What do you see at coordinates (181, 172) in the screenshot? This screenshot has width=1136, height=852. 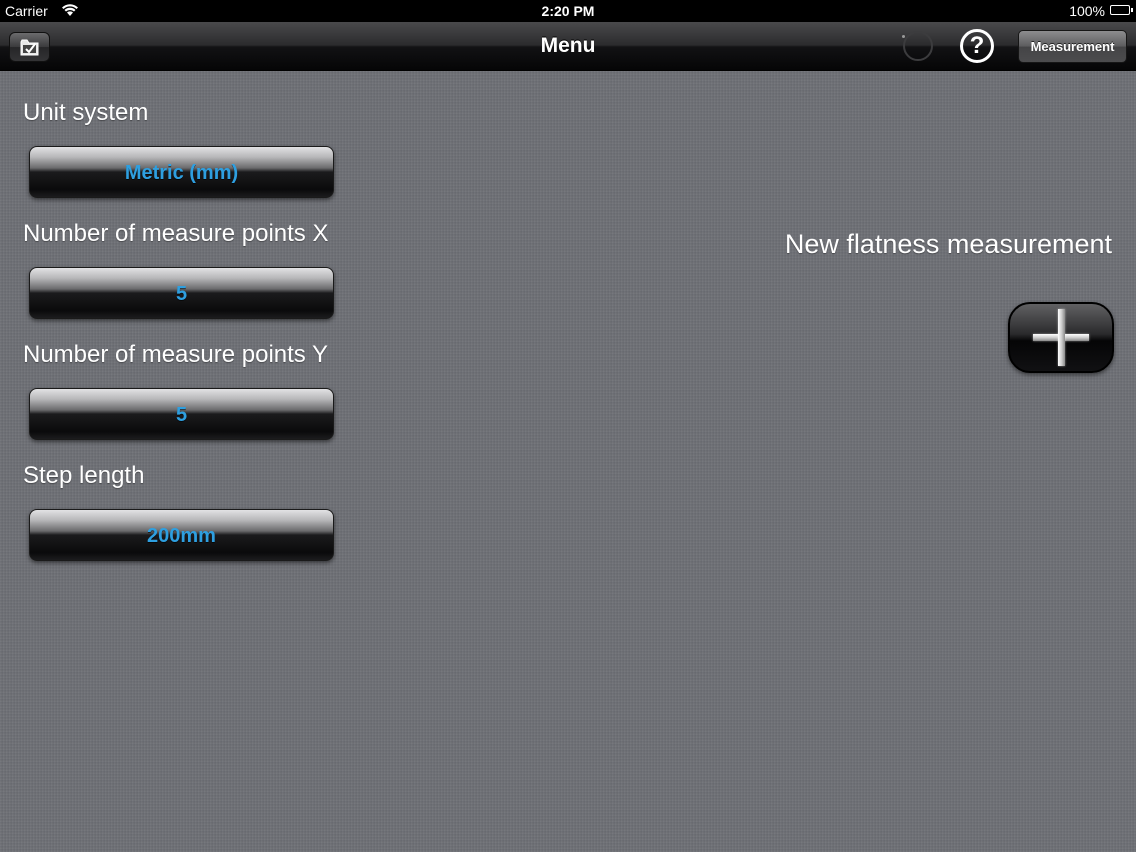 I see `unit-system-button: Metric (mm)` at bounding box center [181, 172].